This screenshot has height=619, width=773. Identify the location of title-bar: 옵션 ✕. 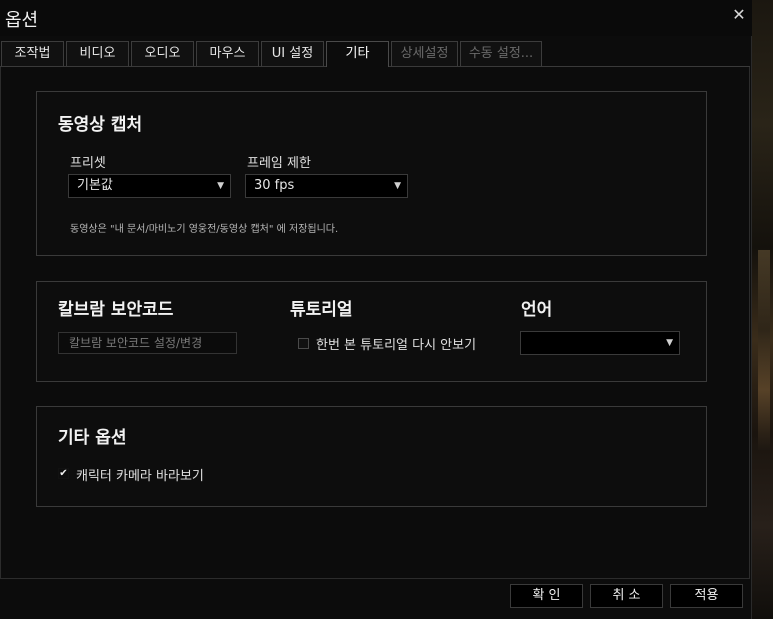
(376, 18).